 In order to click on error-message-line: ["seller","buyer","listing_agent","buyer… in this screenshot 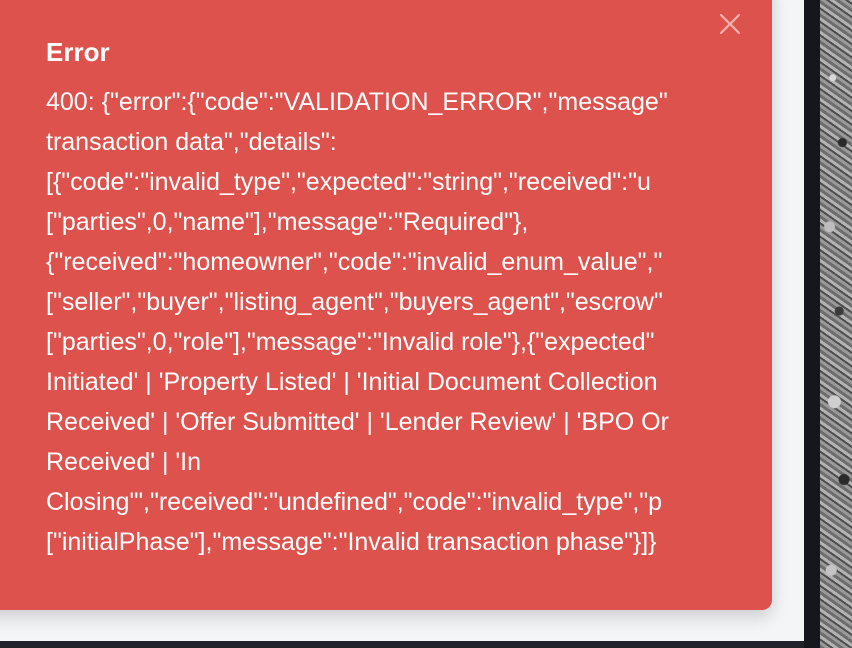, I will do `click(354, 302)`.